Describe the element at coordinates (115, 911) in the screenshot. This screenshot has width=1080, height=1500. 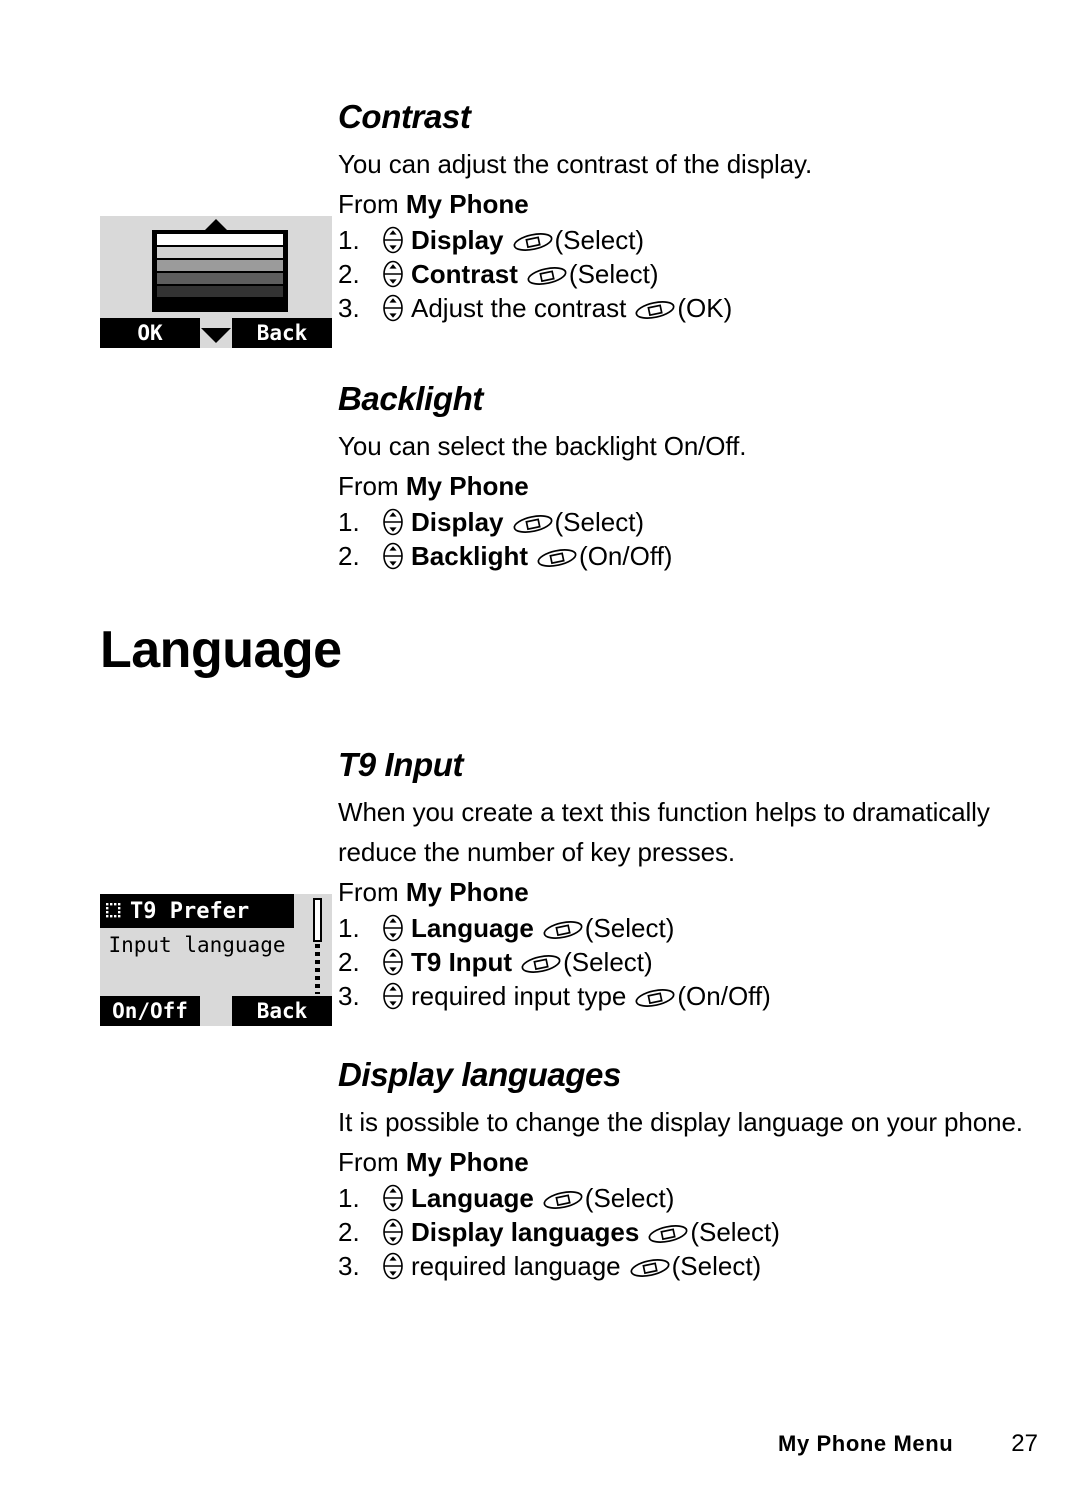
I see `dotted-square-icon` at that location.